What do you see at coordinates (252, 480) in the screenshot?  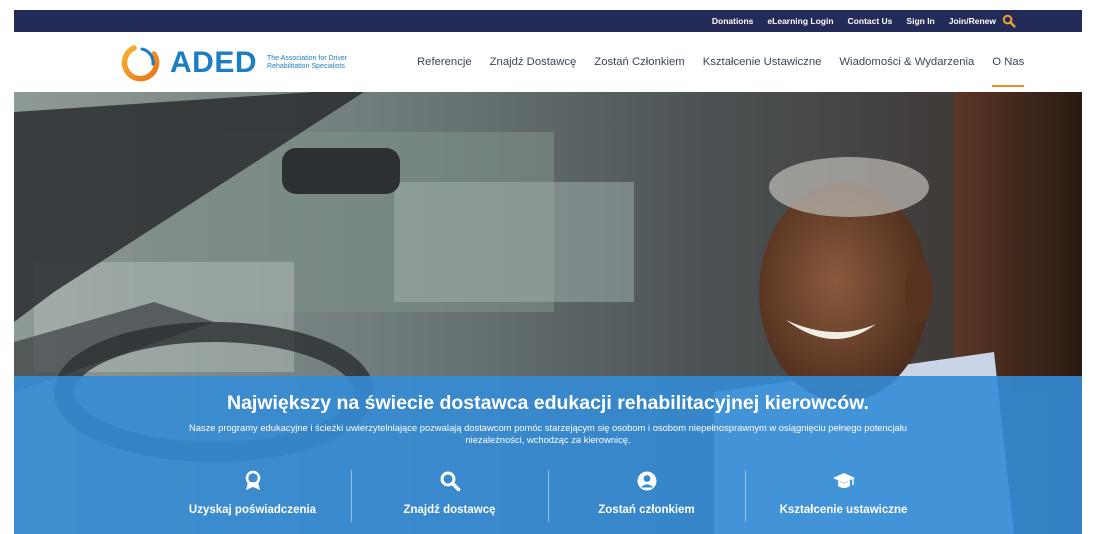 I see `award-icon` at bounding box center [252, 480].